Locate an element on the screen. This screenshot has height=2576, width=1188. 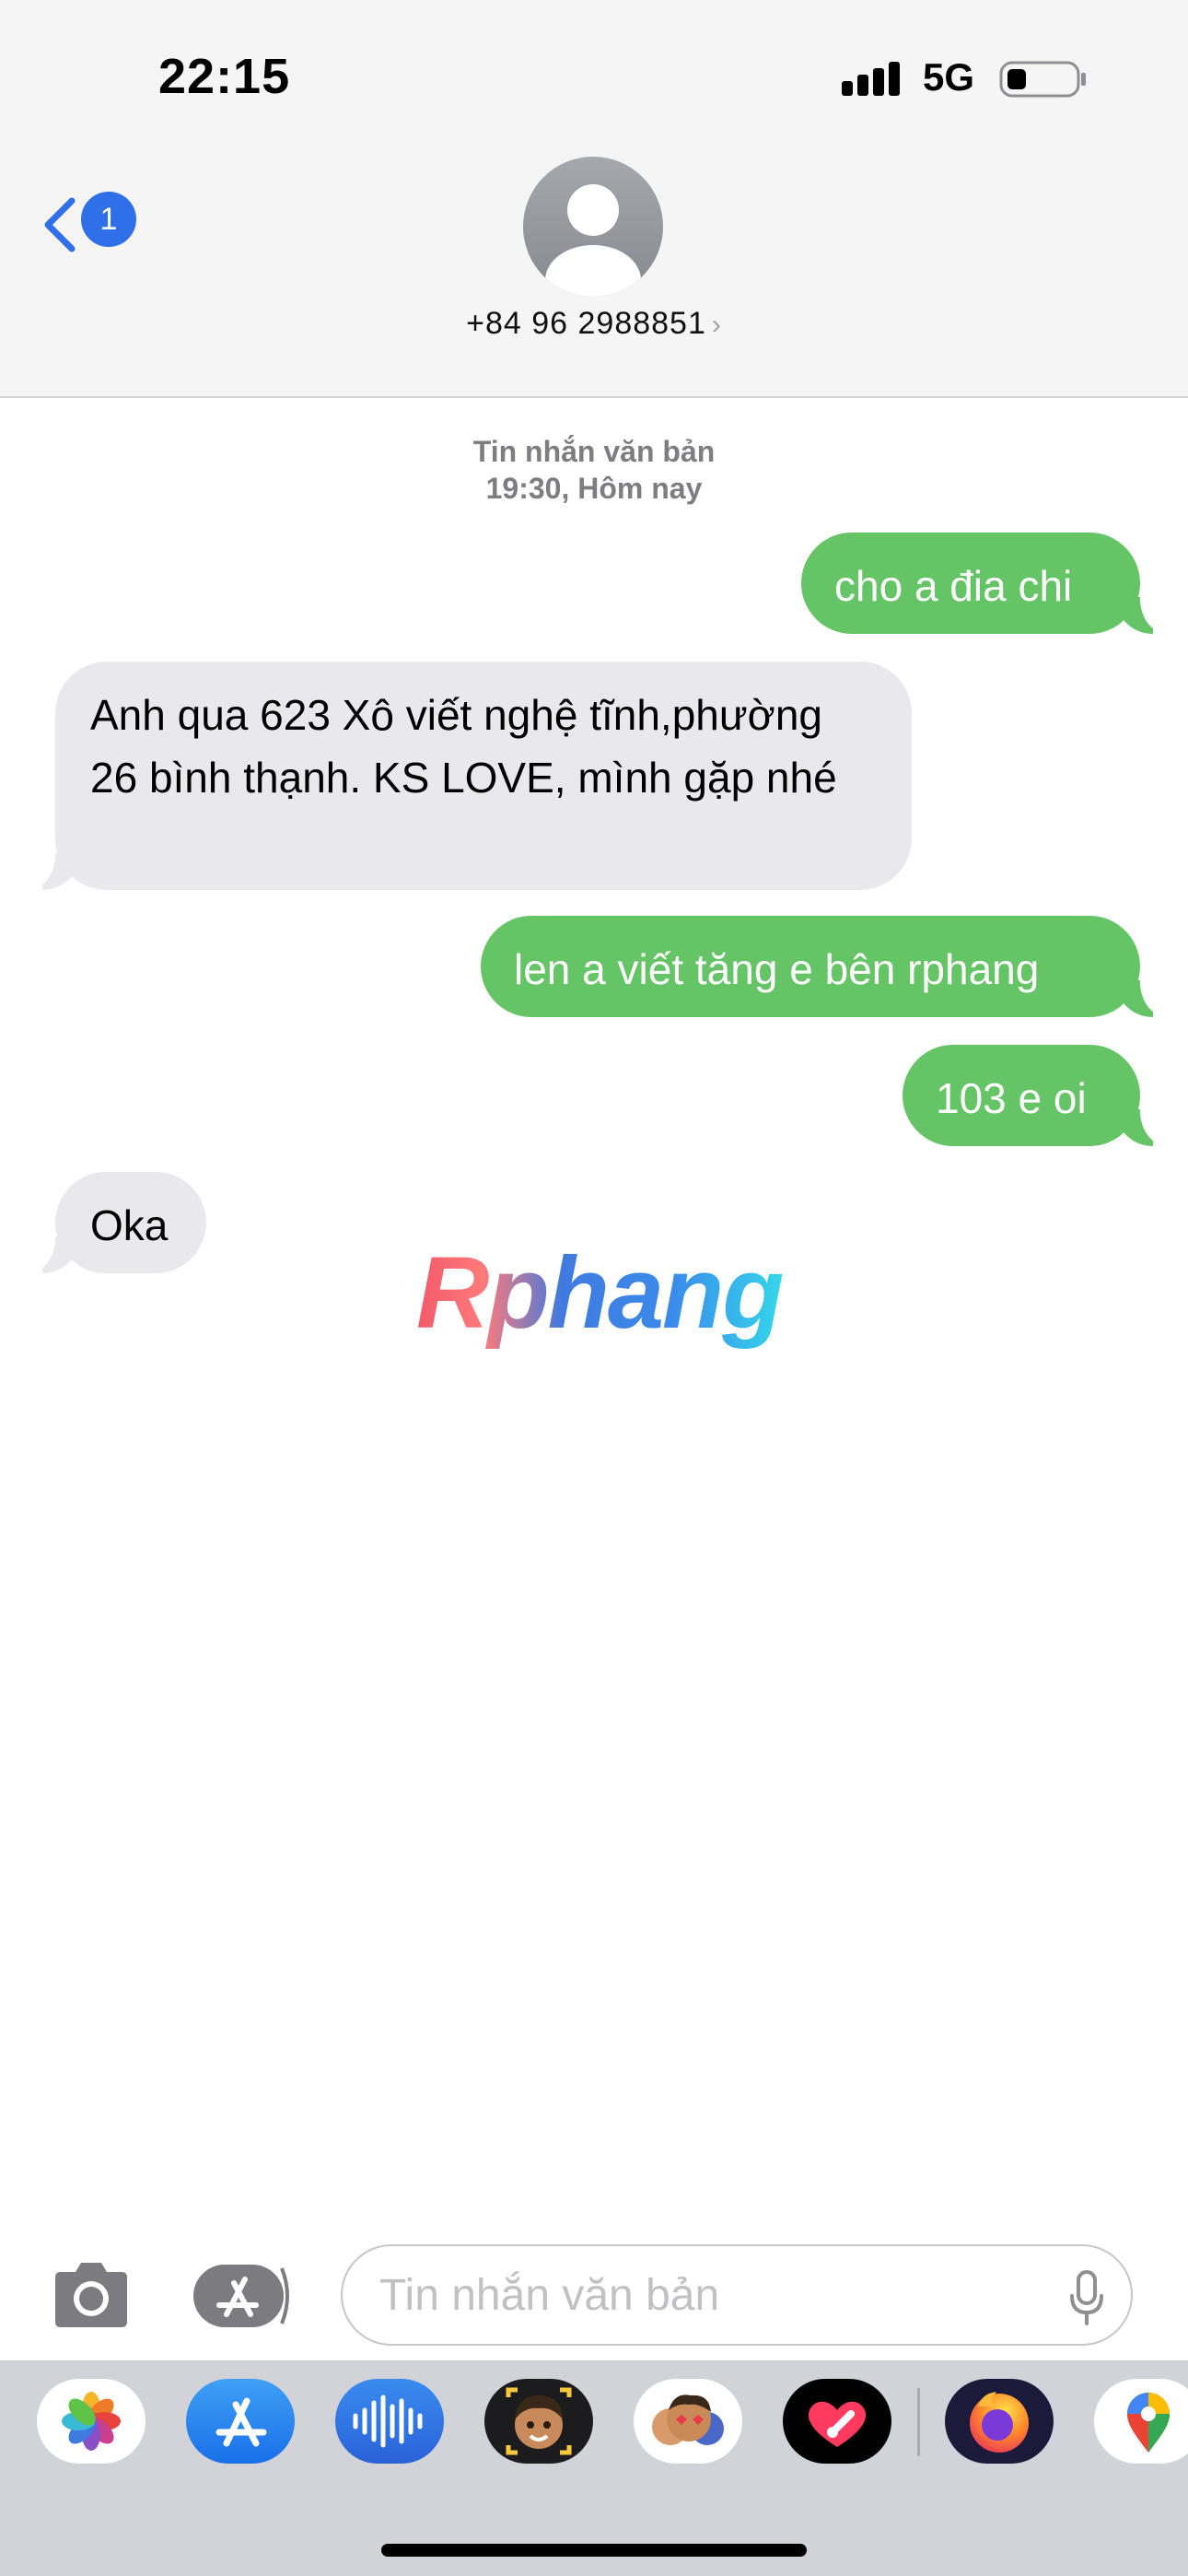
firefox-logo-icon is located at coordinates (999, 2422).